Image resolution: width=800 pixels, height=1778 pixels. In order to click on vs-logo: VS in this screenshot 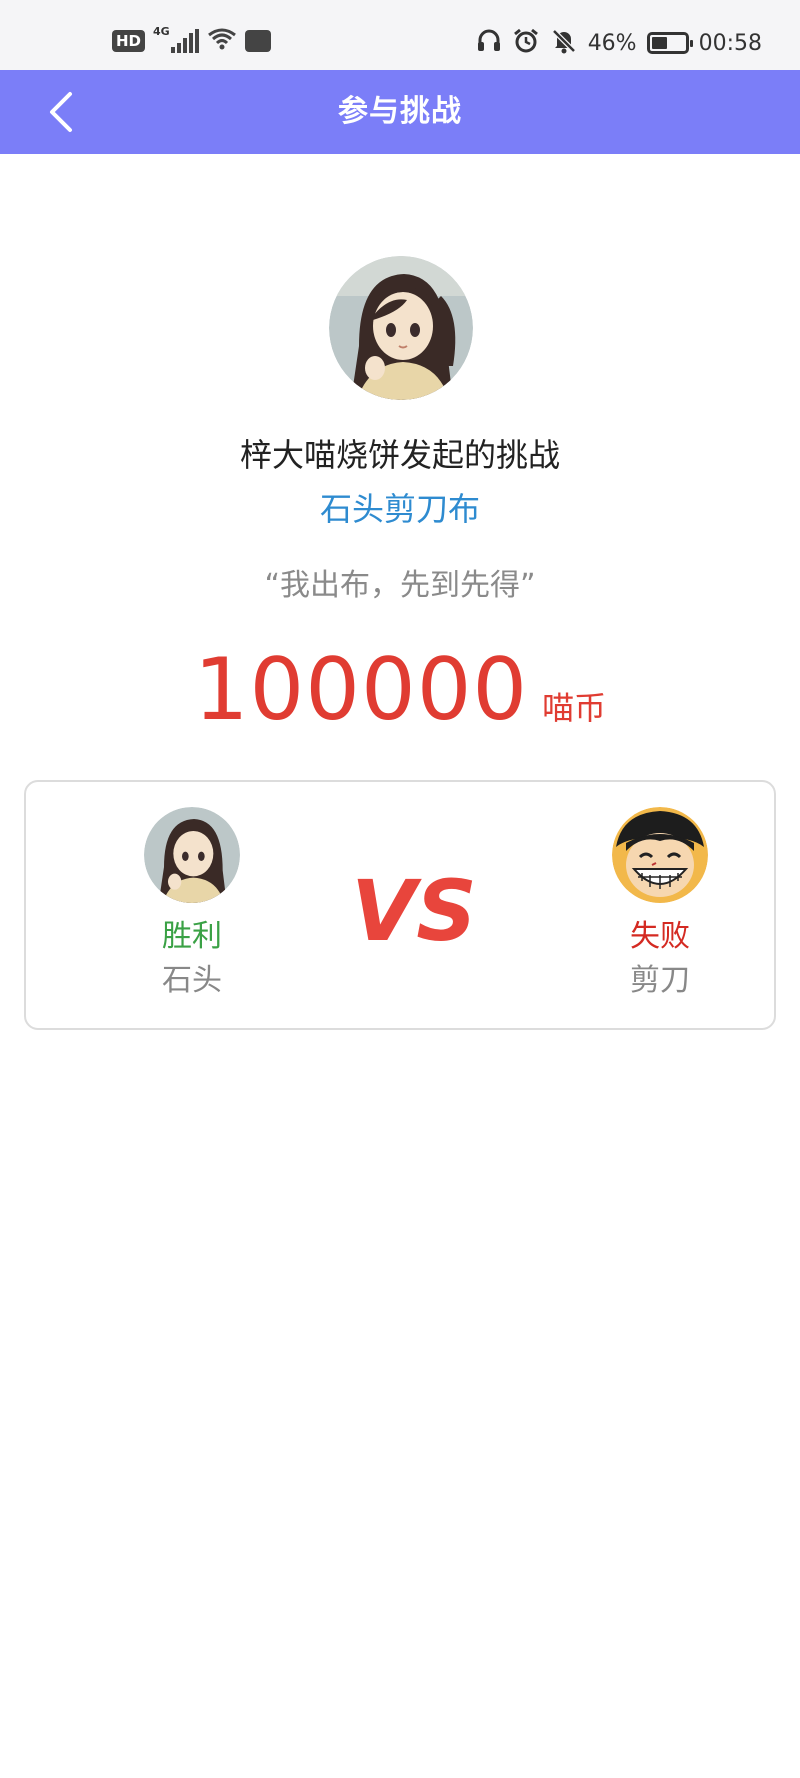, I will do `click(414, 911)`.